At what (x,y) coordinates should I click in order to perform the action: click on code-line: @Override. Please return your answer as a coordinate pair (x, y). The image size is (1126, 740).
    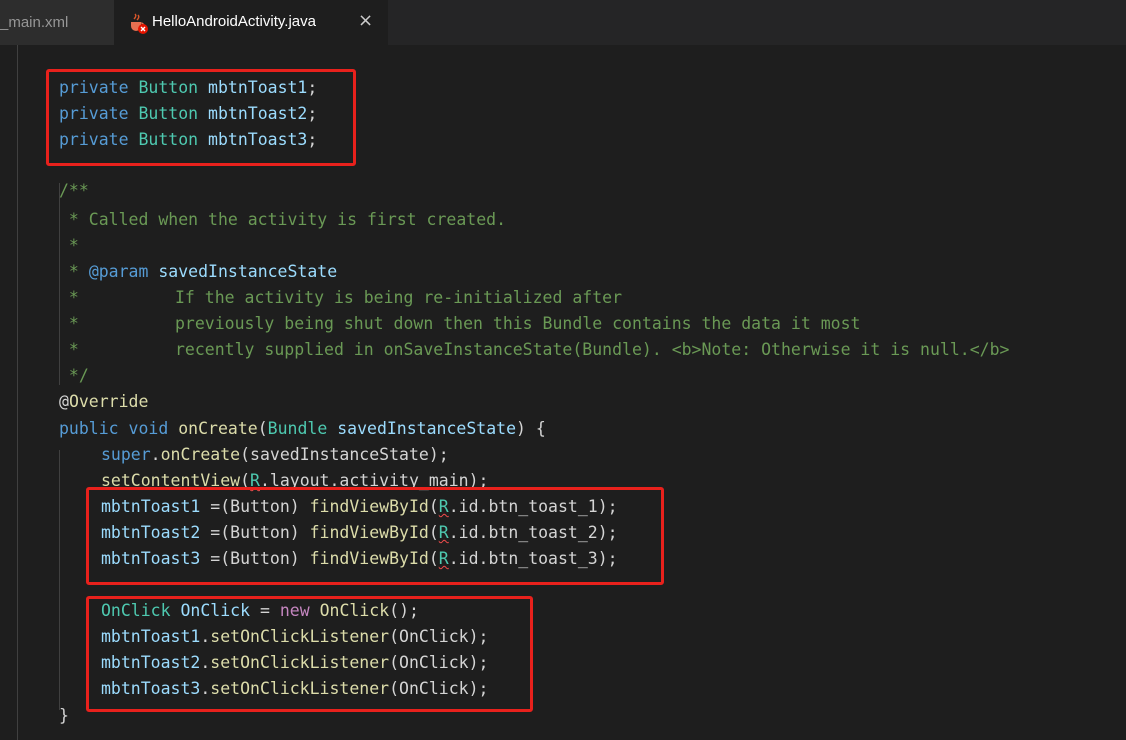
    Looking at the image, I should click on (104, 401).